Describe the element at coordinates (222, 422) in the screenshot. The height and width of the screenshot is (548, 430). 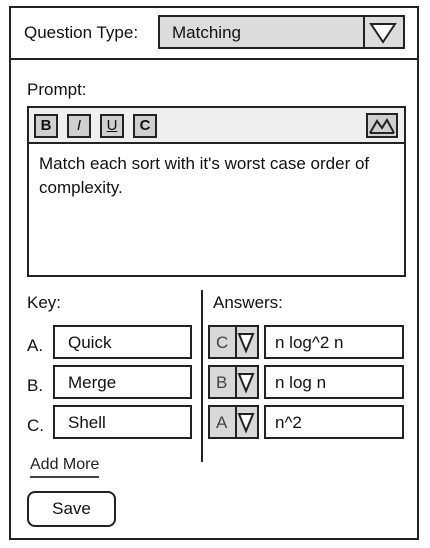
I see `answer-match-value: A` at that location.